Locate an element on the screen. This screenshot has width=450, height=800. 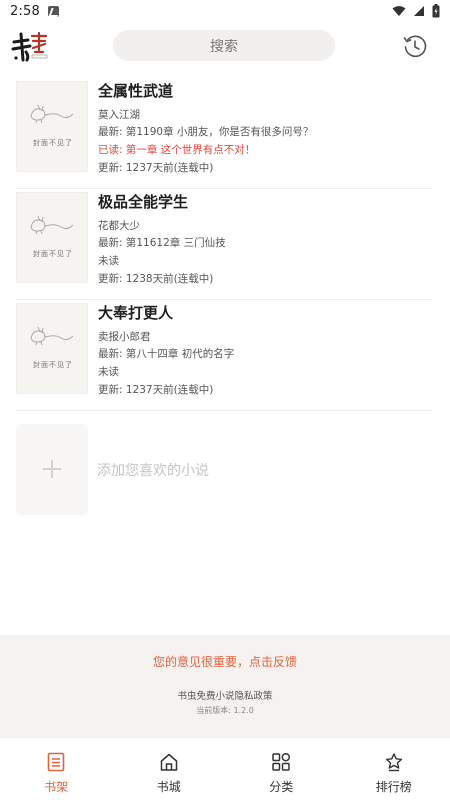
nav-tab-bookstore: 书城 is located at coordinates (169, 769).